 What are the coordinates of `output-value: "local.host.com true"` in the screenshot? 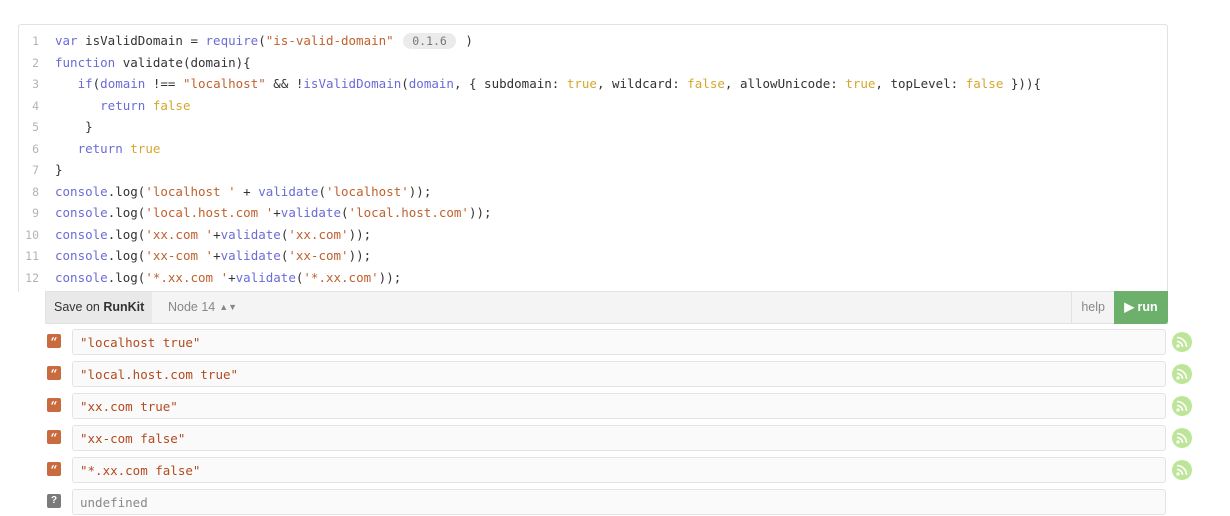 It's located at (619, 374).